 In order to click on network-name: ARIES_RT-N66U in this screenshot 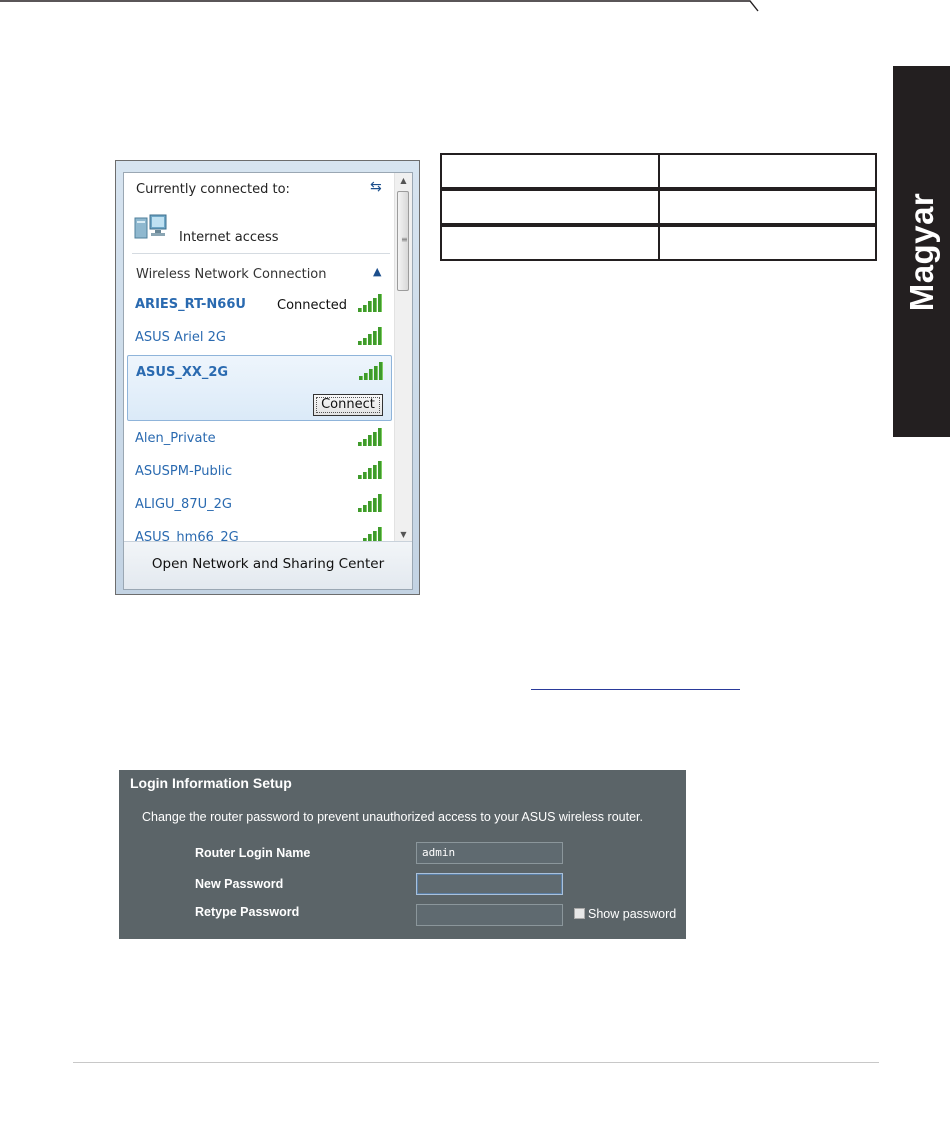, I will do `click(190, 304)`.